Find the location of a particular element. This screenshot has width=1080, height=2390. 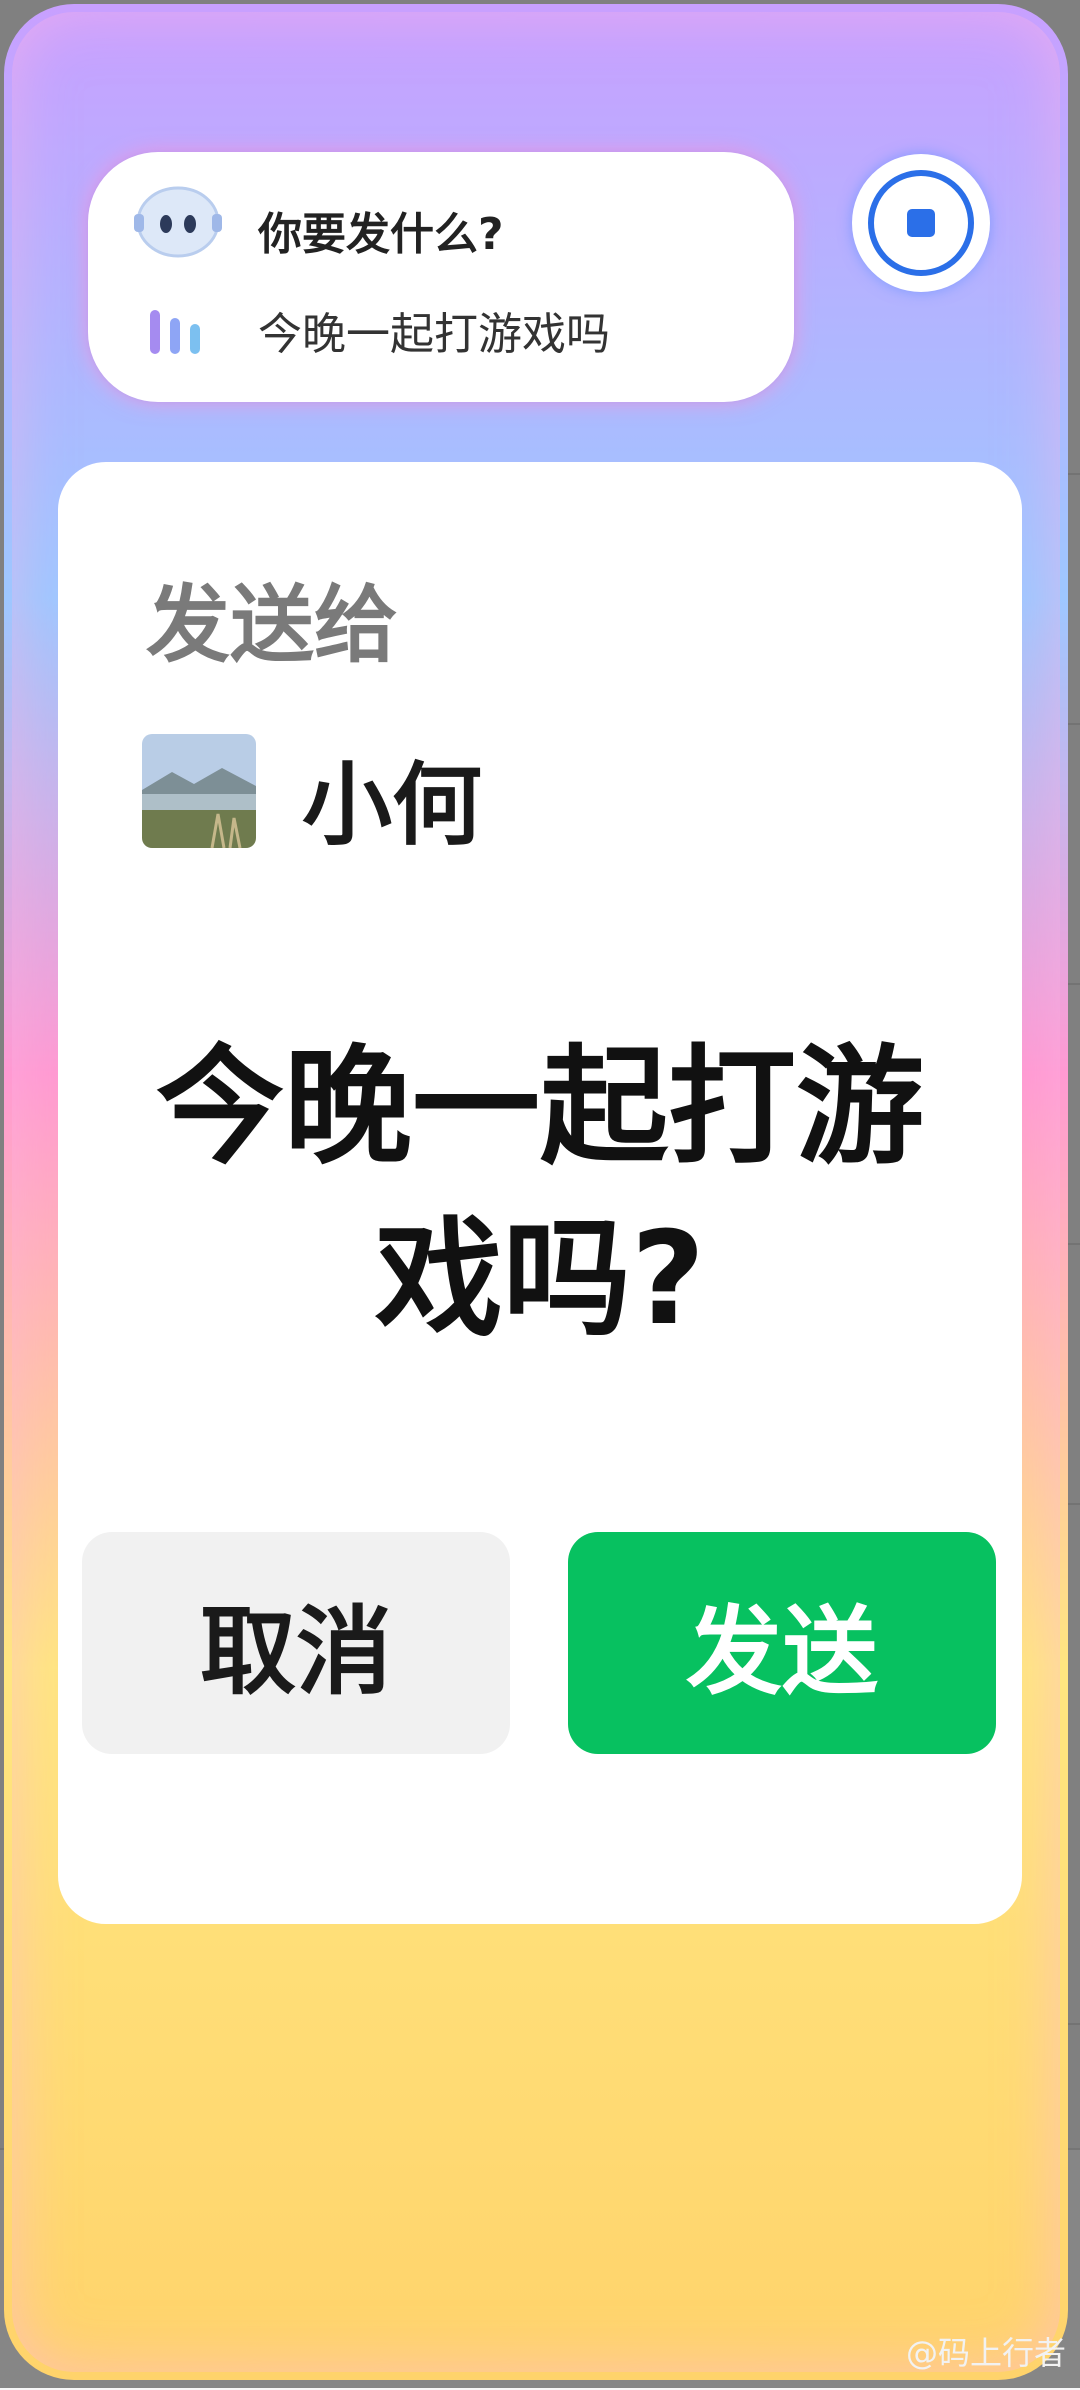

message-preview: 今晚一起打游戏吗? is located at coordinates (539, 1193).